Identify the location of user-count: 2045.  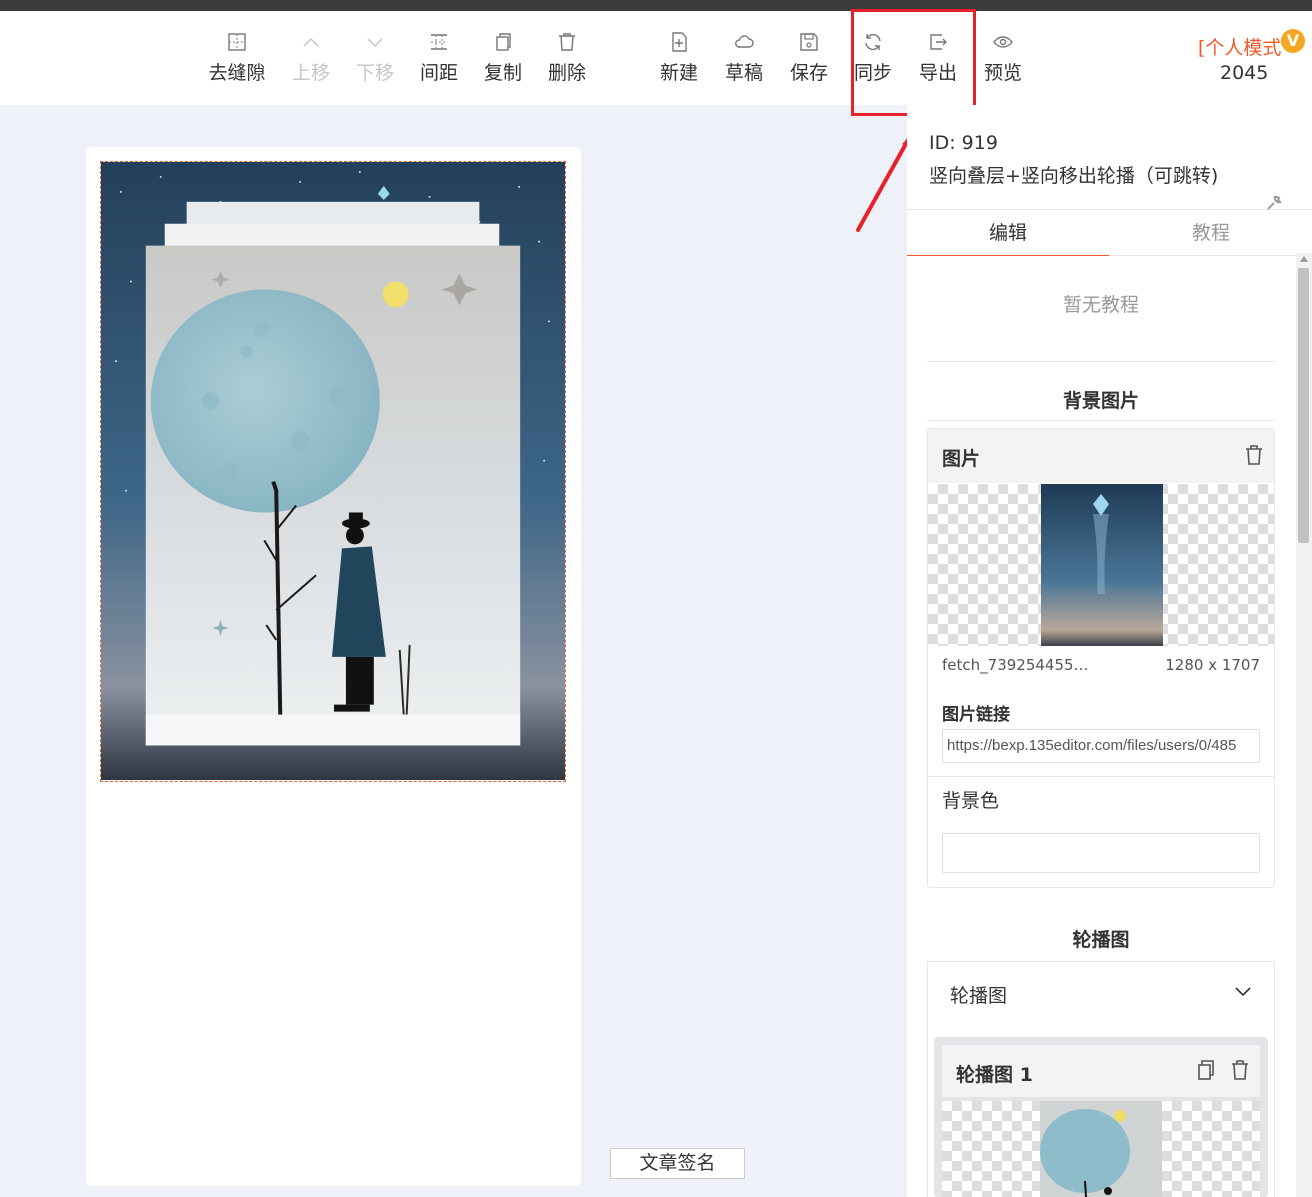
(1244, 73).